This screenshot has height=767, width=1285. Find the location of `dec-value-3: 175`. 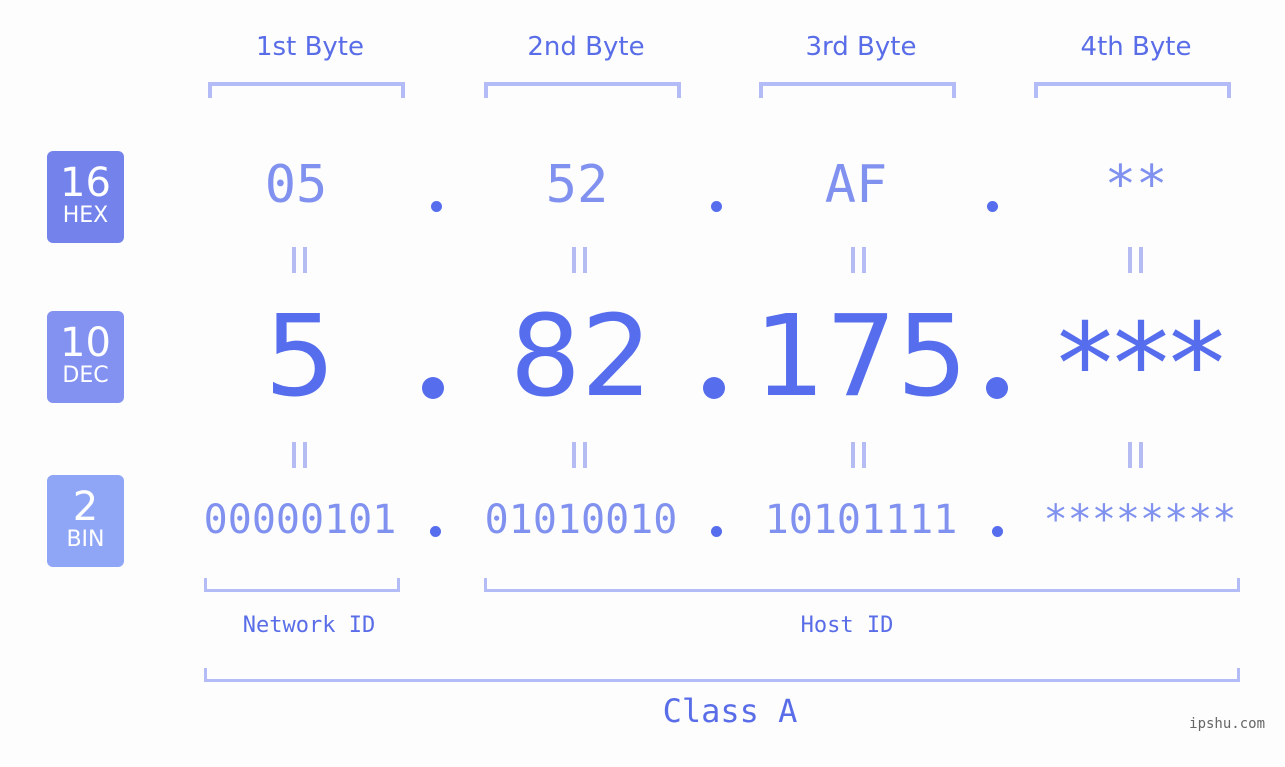

dec-value-3: 175 is located at coordinates (861, 357).